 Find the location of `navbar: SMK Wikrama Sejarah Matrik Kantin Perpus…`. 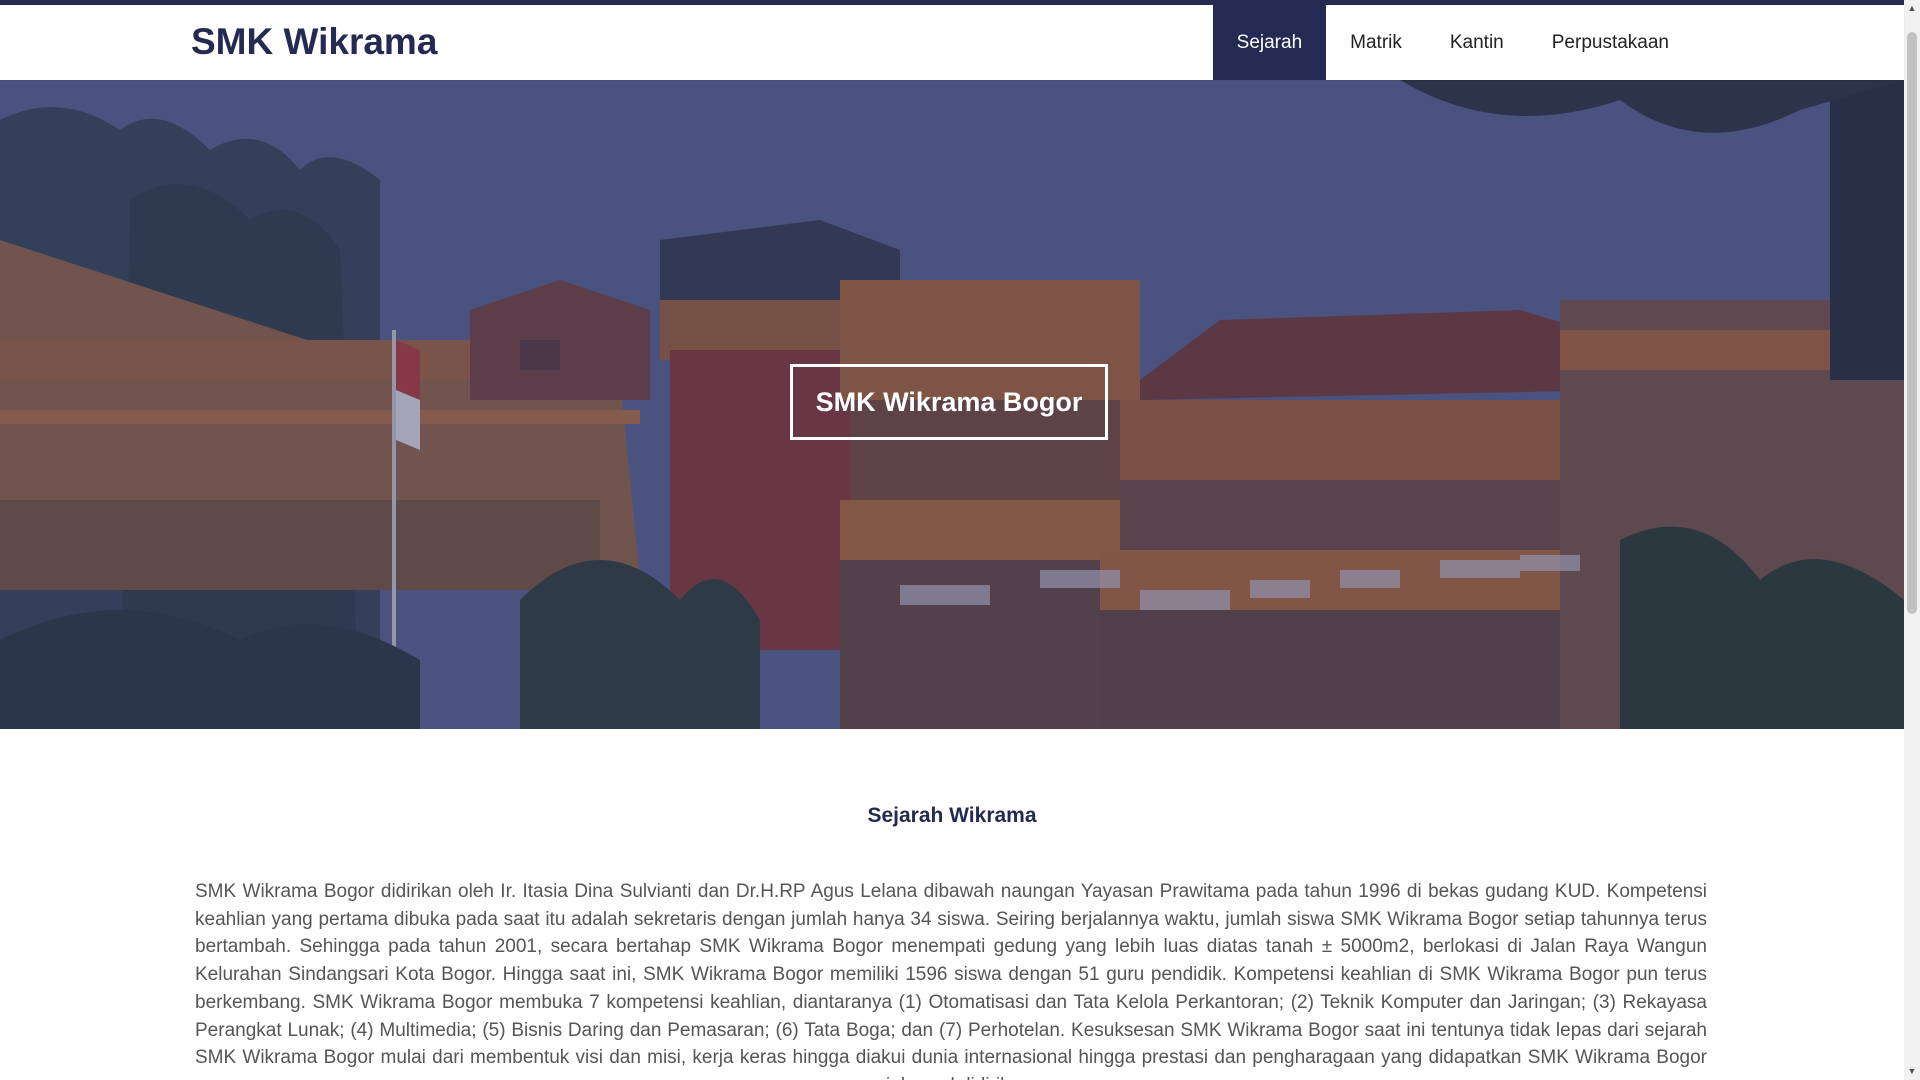

navbar: SMK Wikrama Sejarah Matrik Kantin Perpus… is located at coordinates (952, 42).